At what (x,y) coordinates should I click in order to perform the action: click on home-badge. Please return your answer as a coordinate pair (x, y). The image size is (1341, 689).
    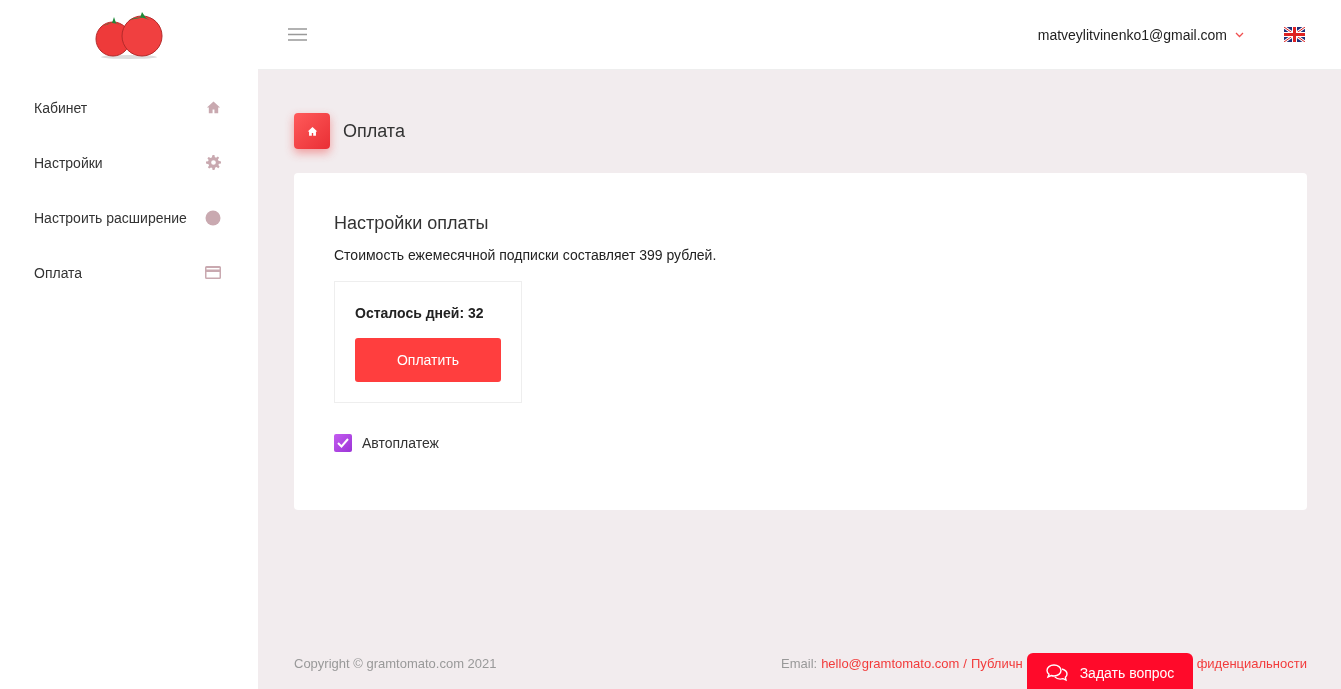
    Looking at the image, I should click on (312, 131).